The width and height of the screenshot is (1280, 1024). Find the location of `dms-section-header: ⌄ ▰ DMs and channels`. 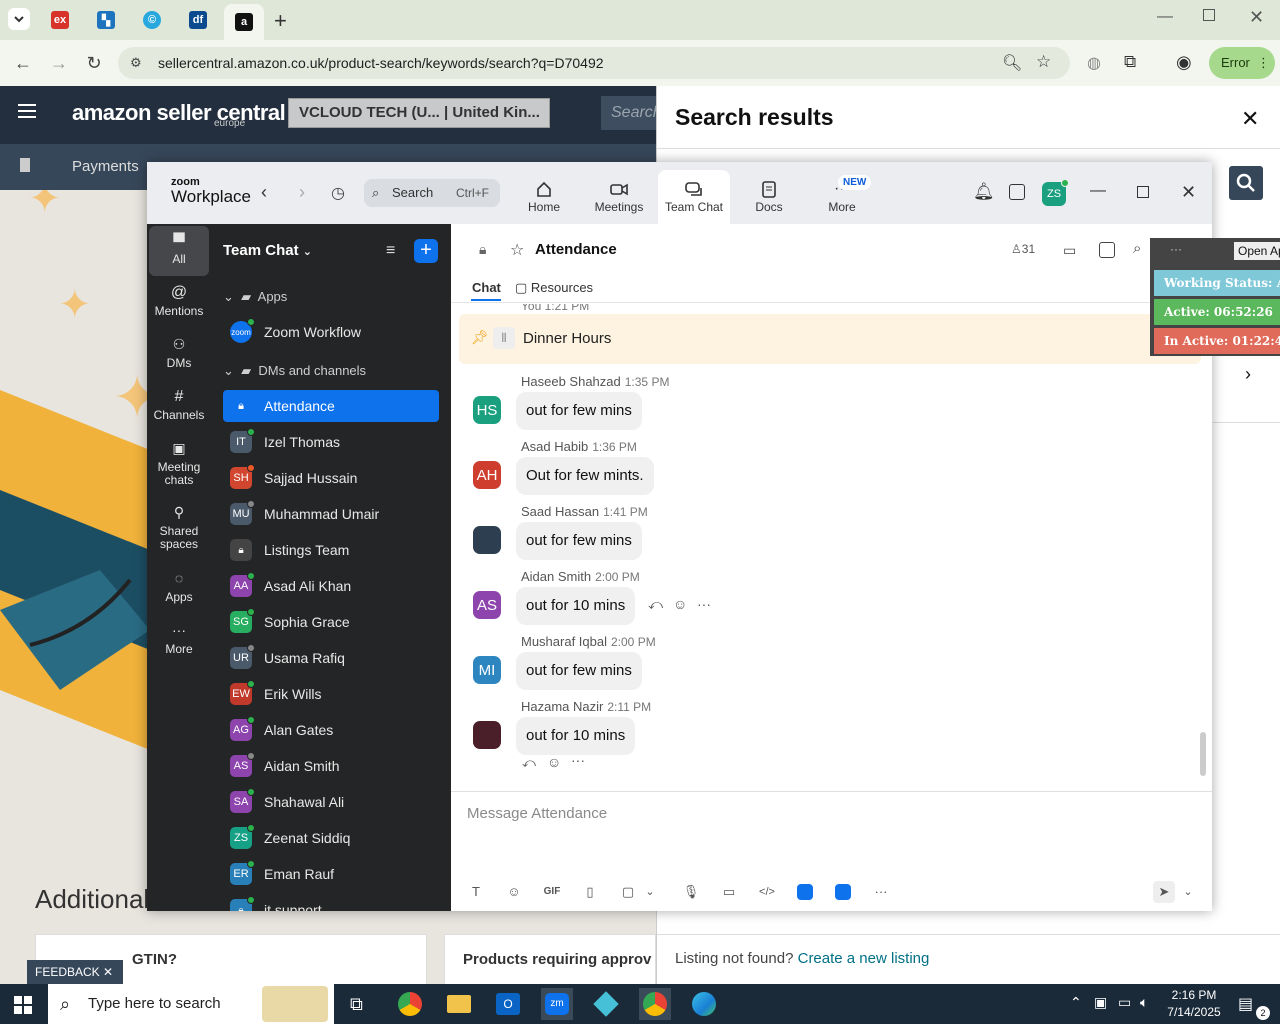

dms-section-header: ⌄ ▰ DMs and channels is located at coordinates (294, 371).